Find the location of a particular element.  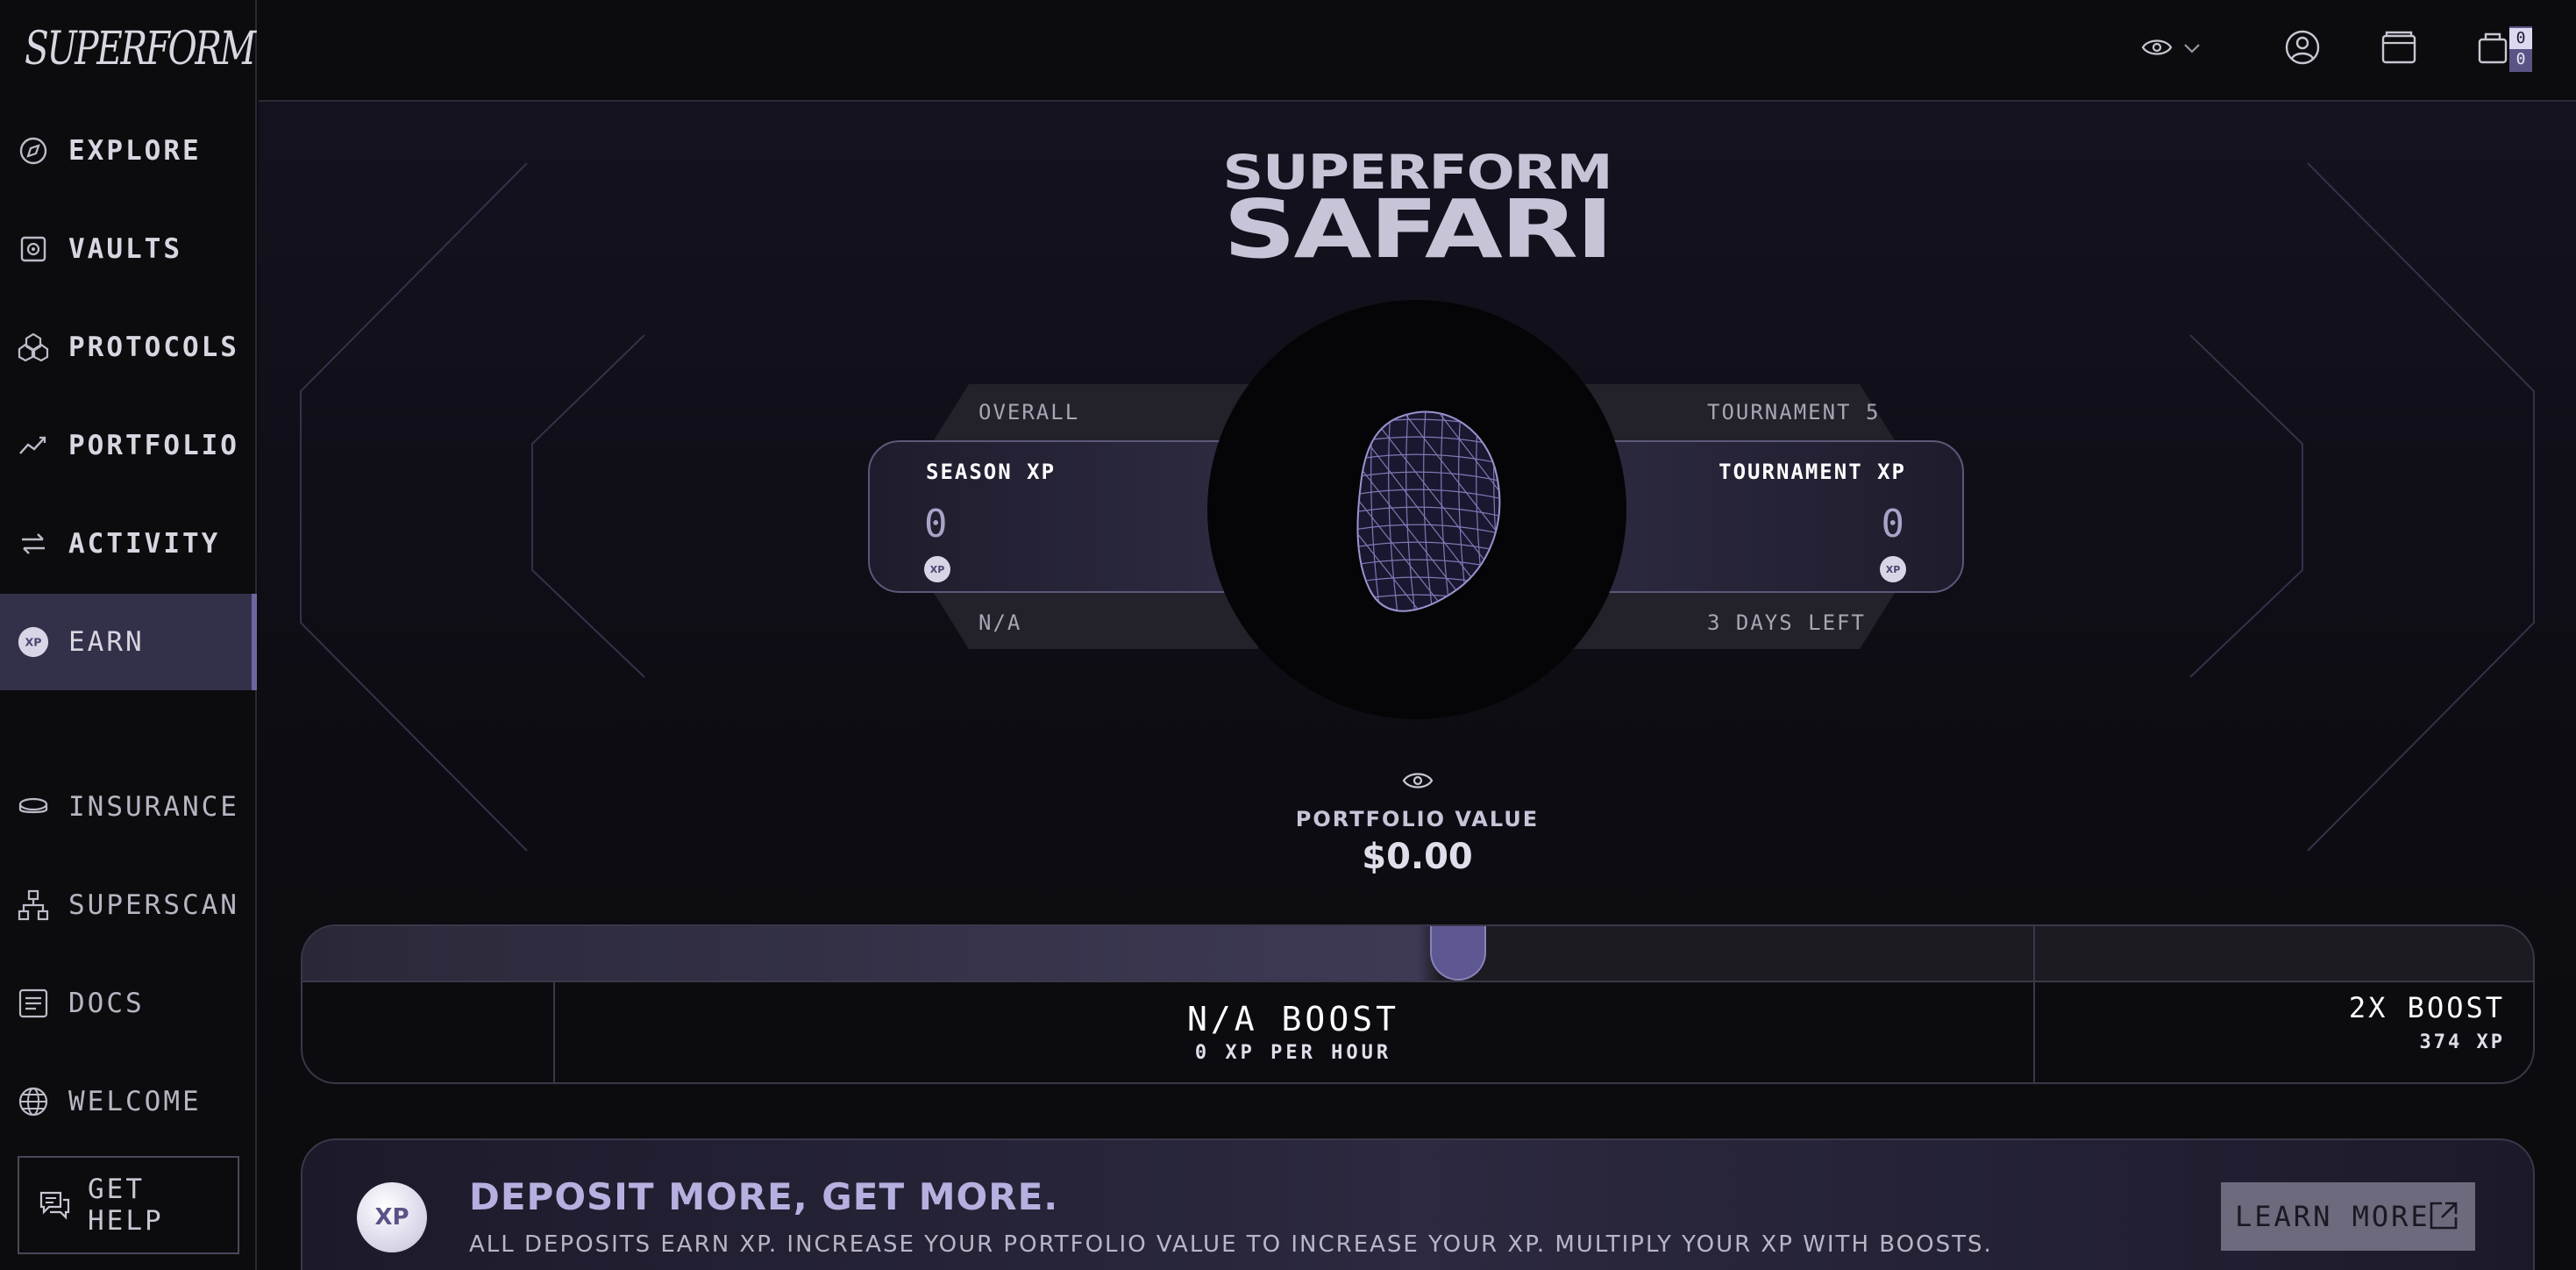

sidebar-item-docs: DOCS is located at coordinates (128, 1003).